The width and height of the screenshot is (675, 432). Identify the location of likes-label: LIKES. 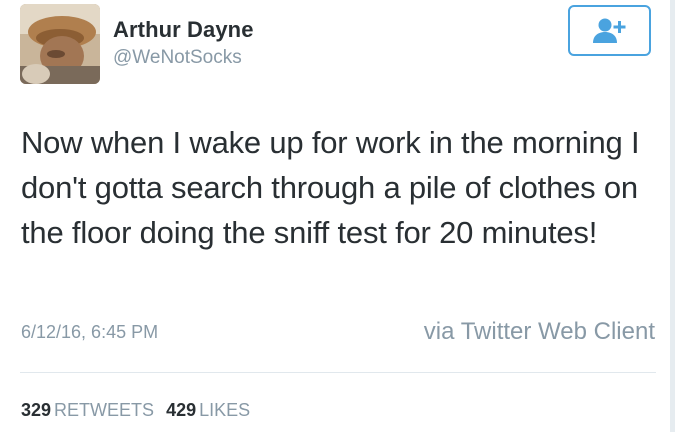
(225, 410).